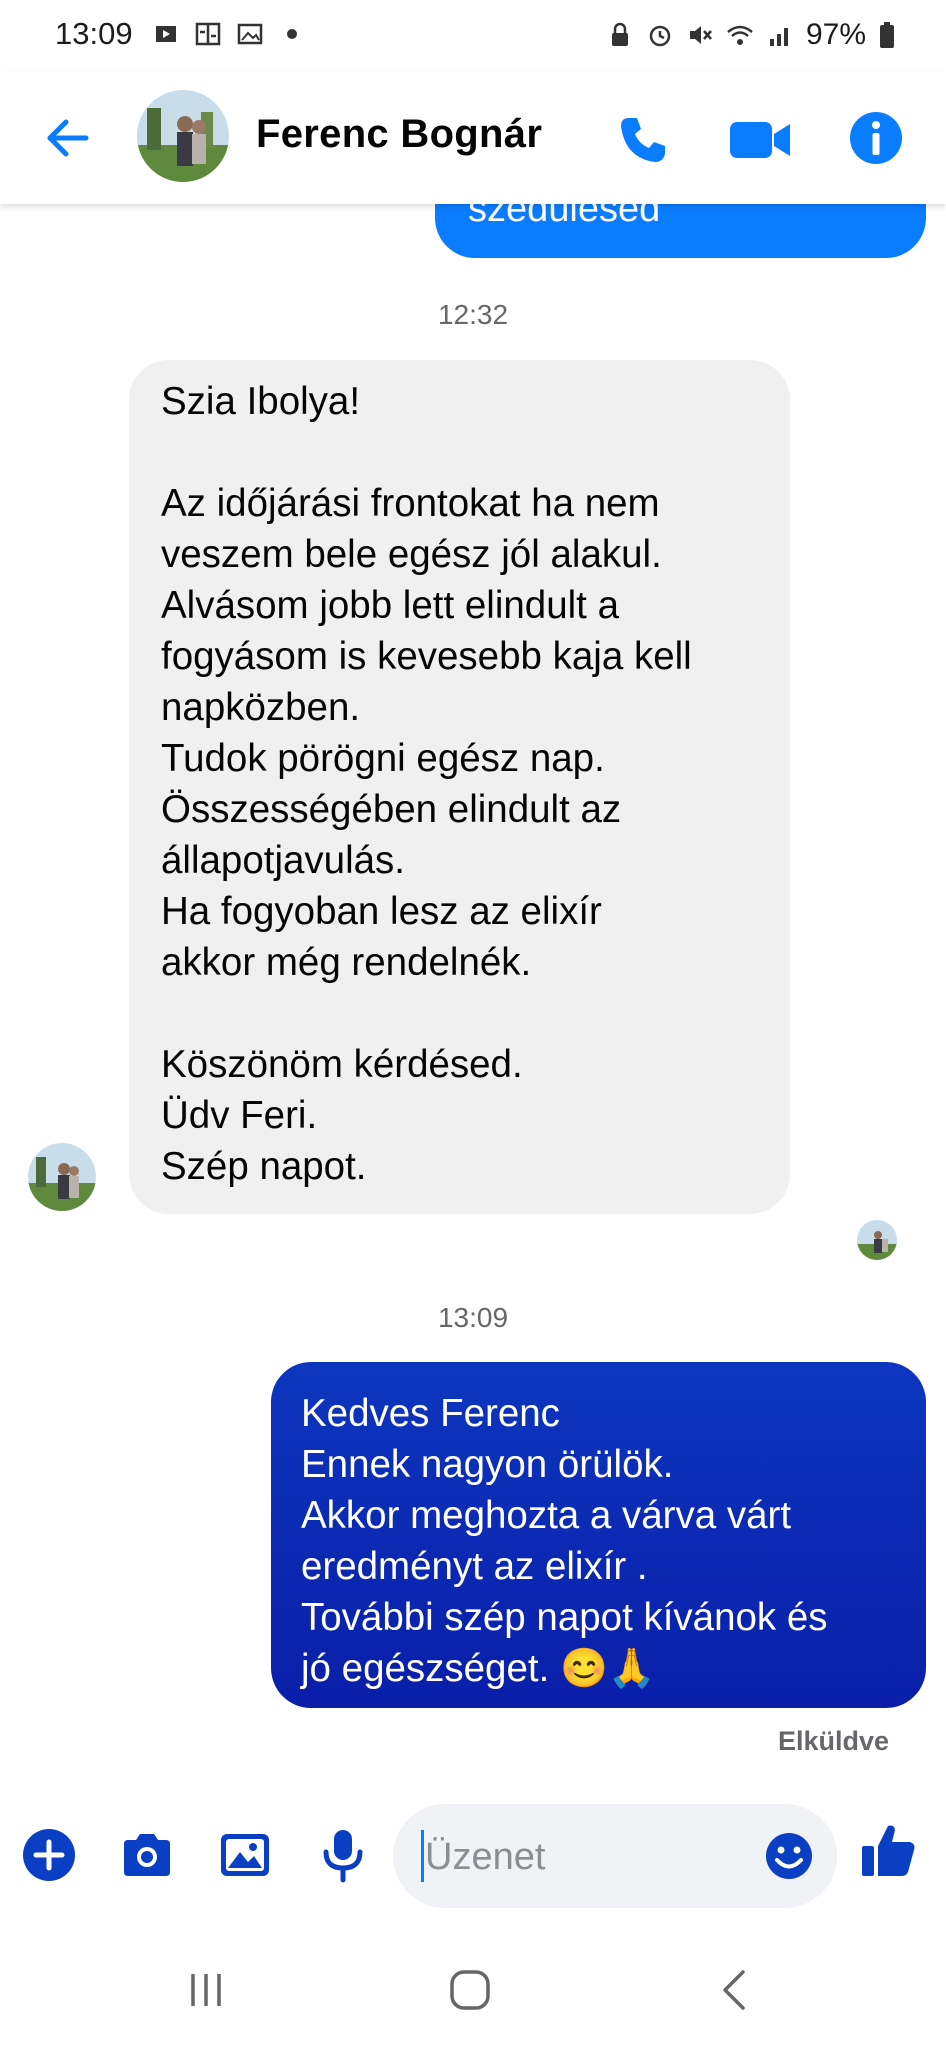 Image resolution: width=946 pixels, height=2049 pixels. I want to click on info-icon, so click(876, 138).